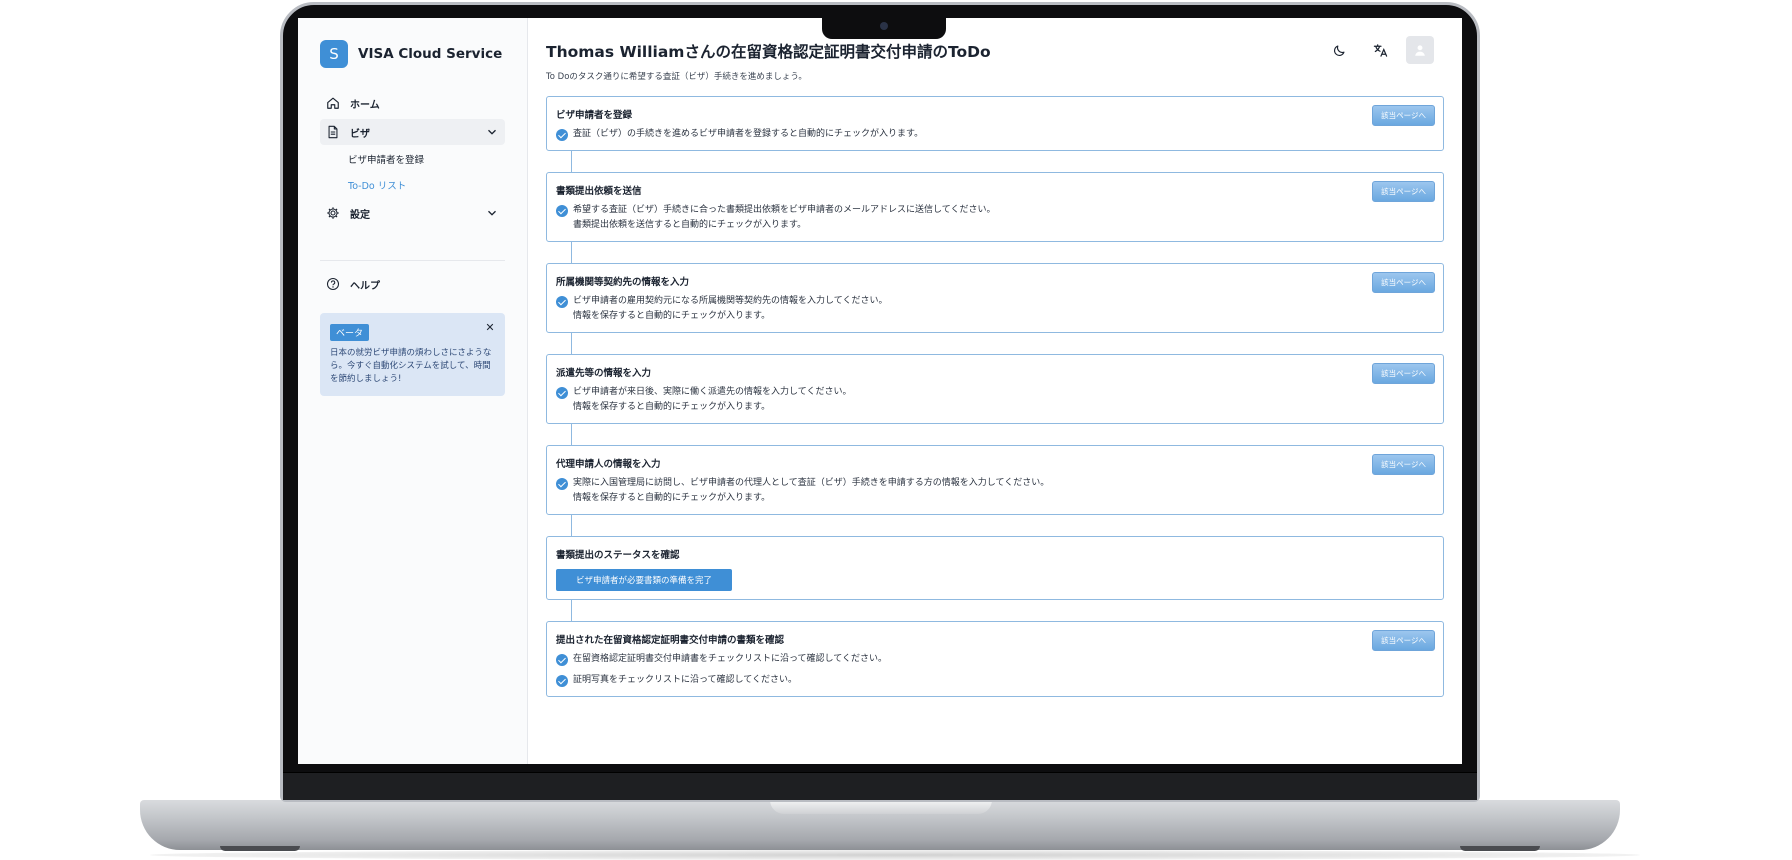  Describe the element at coordinates (768, 52) in the screenshot. I see `page-title: Thomas Williamさんの在留資格認定証明書交付申請のToDo` at that location.